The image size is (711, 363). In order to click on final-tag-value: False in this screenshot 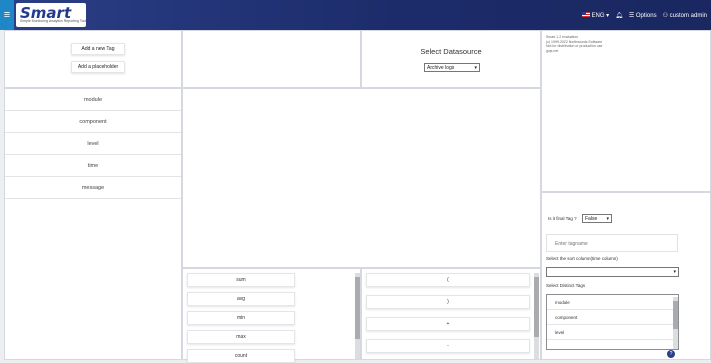, I will do `click(591, 219)`.